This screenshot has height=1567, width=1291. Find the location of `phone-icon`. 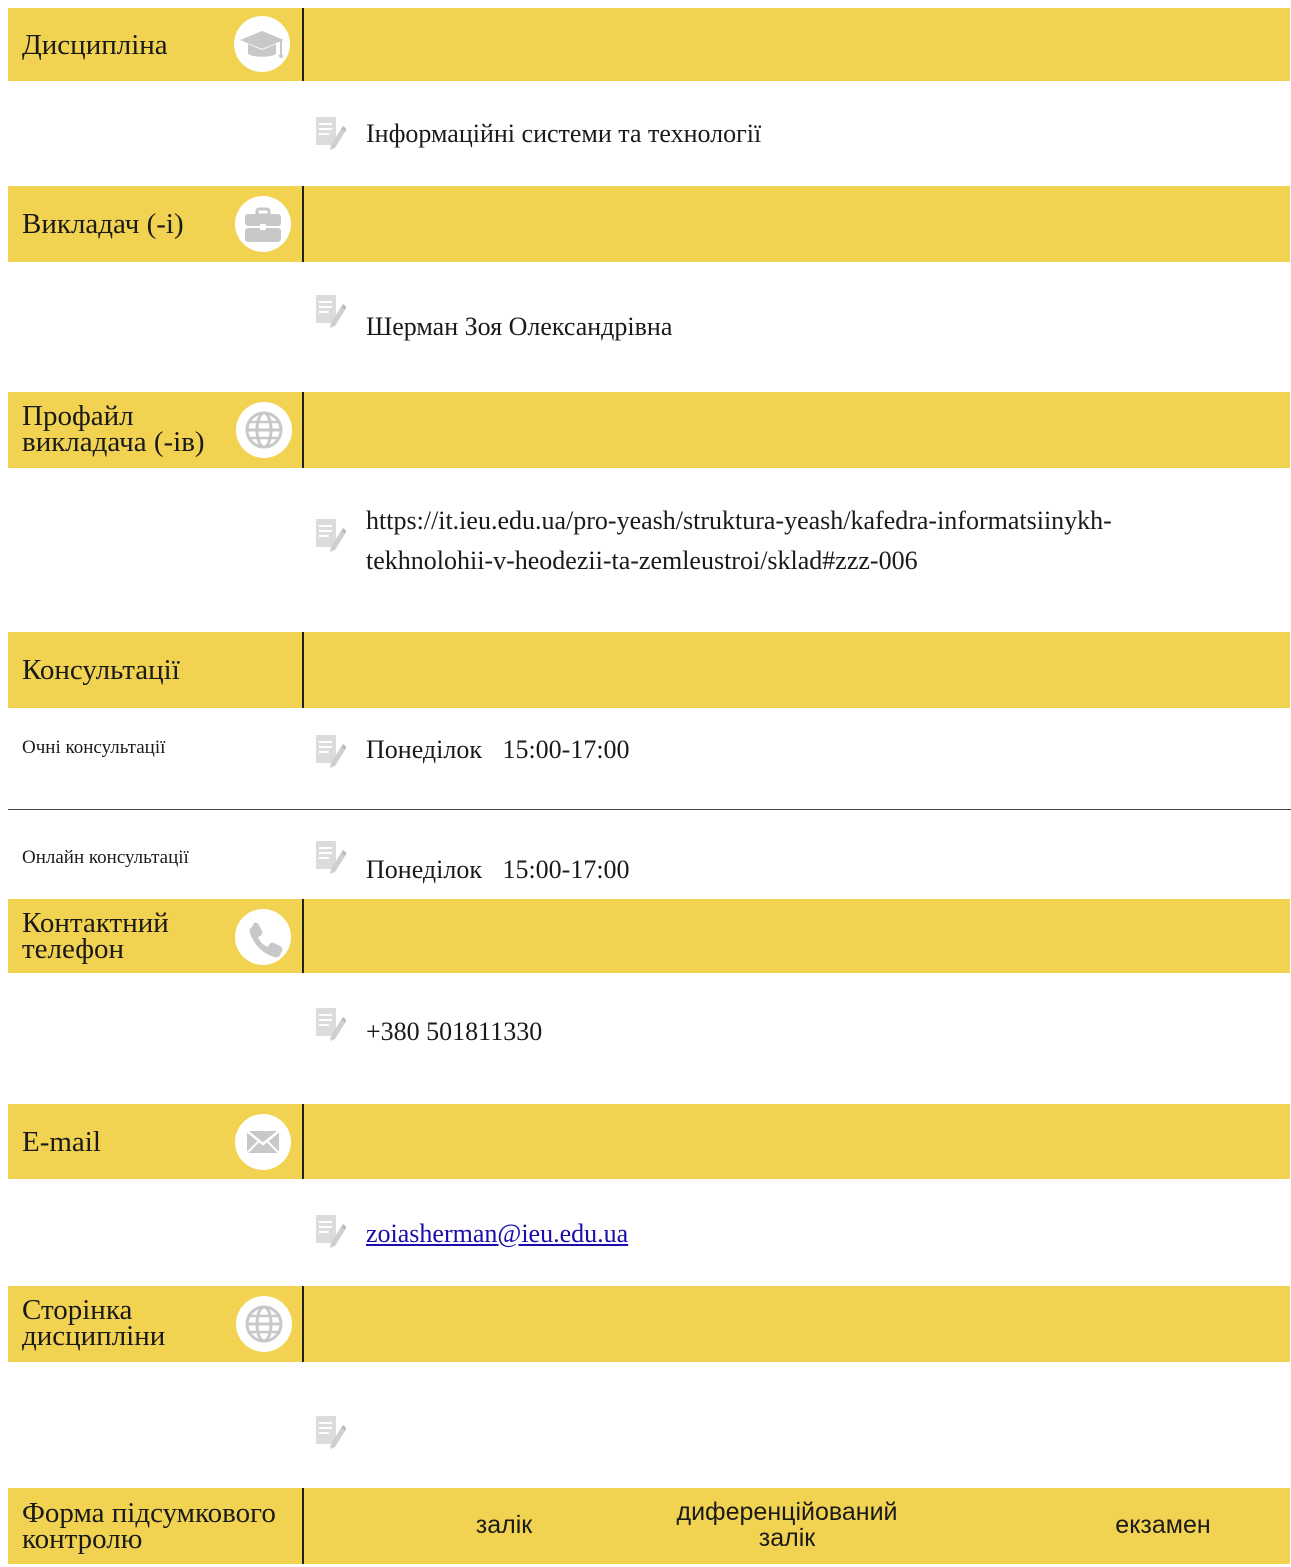

phone-icon is located at coordinates (266, 940).